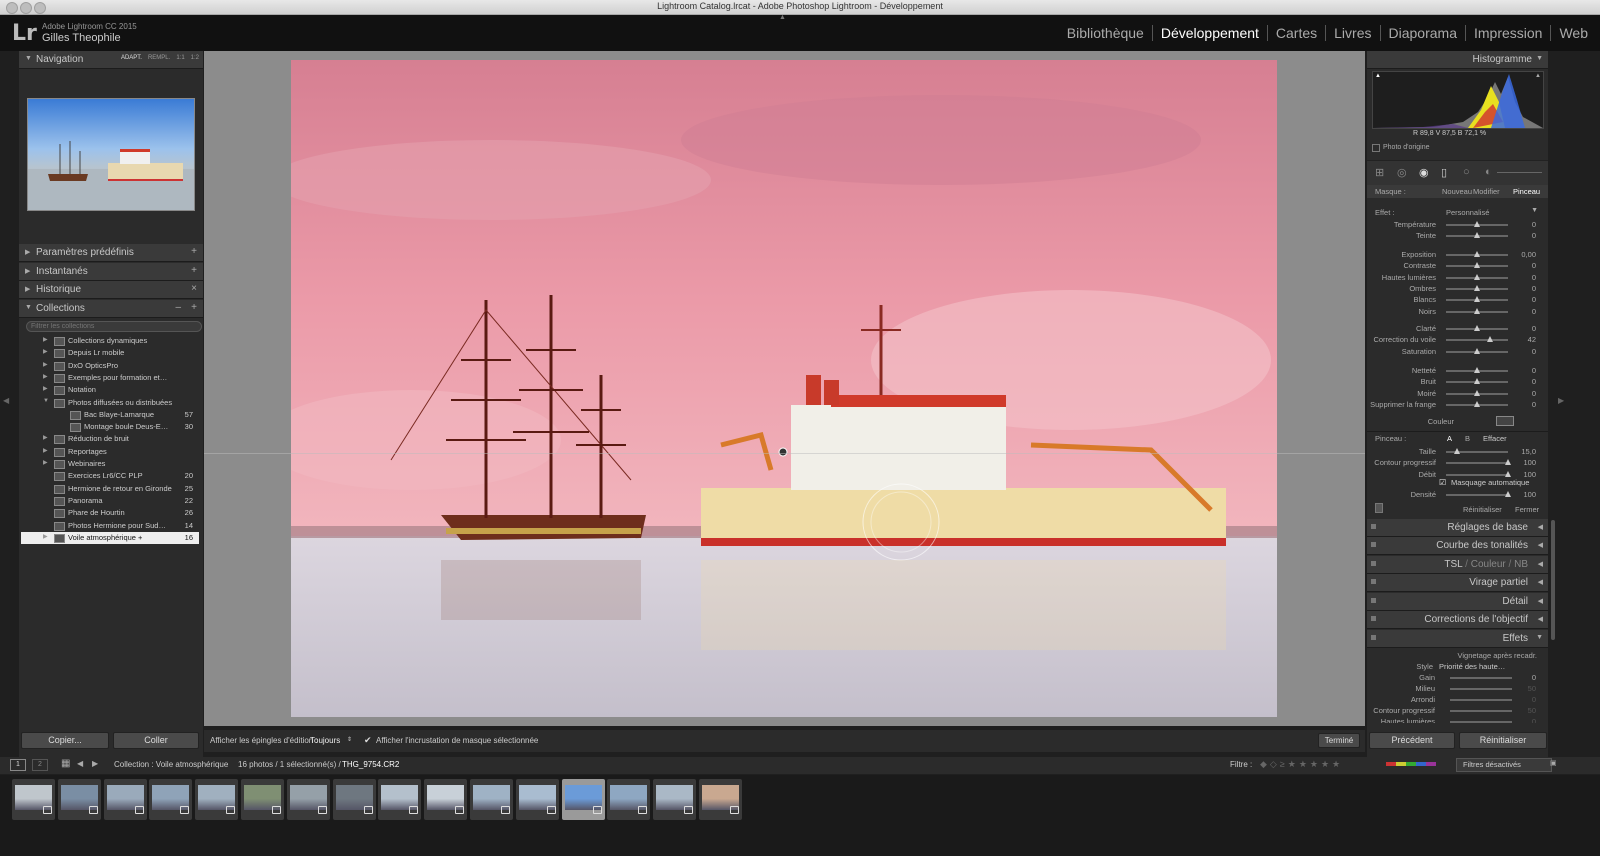 The image size is (1600, 856). What do you see at coordinates (1498, 582) in the screenshot?
I see `section-label: Virage partiel` at bounding box center [1498, 582].